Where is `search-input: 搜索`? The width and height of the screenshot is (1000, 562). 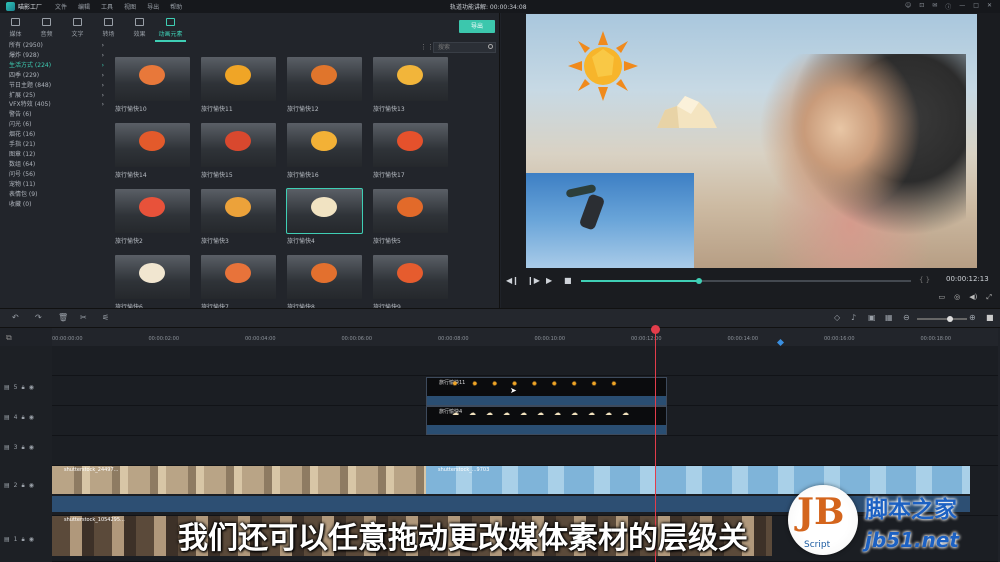 search-input: 搜索 is located at coordinates (464, 47).